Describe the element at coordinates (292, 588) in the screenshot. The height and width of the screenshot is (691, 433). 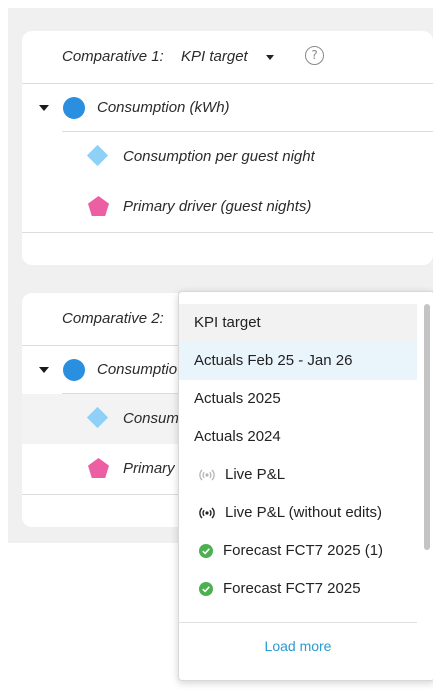
I see `option-label: Forecast FCT7 2025` at that location.